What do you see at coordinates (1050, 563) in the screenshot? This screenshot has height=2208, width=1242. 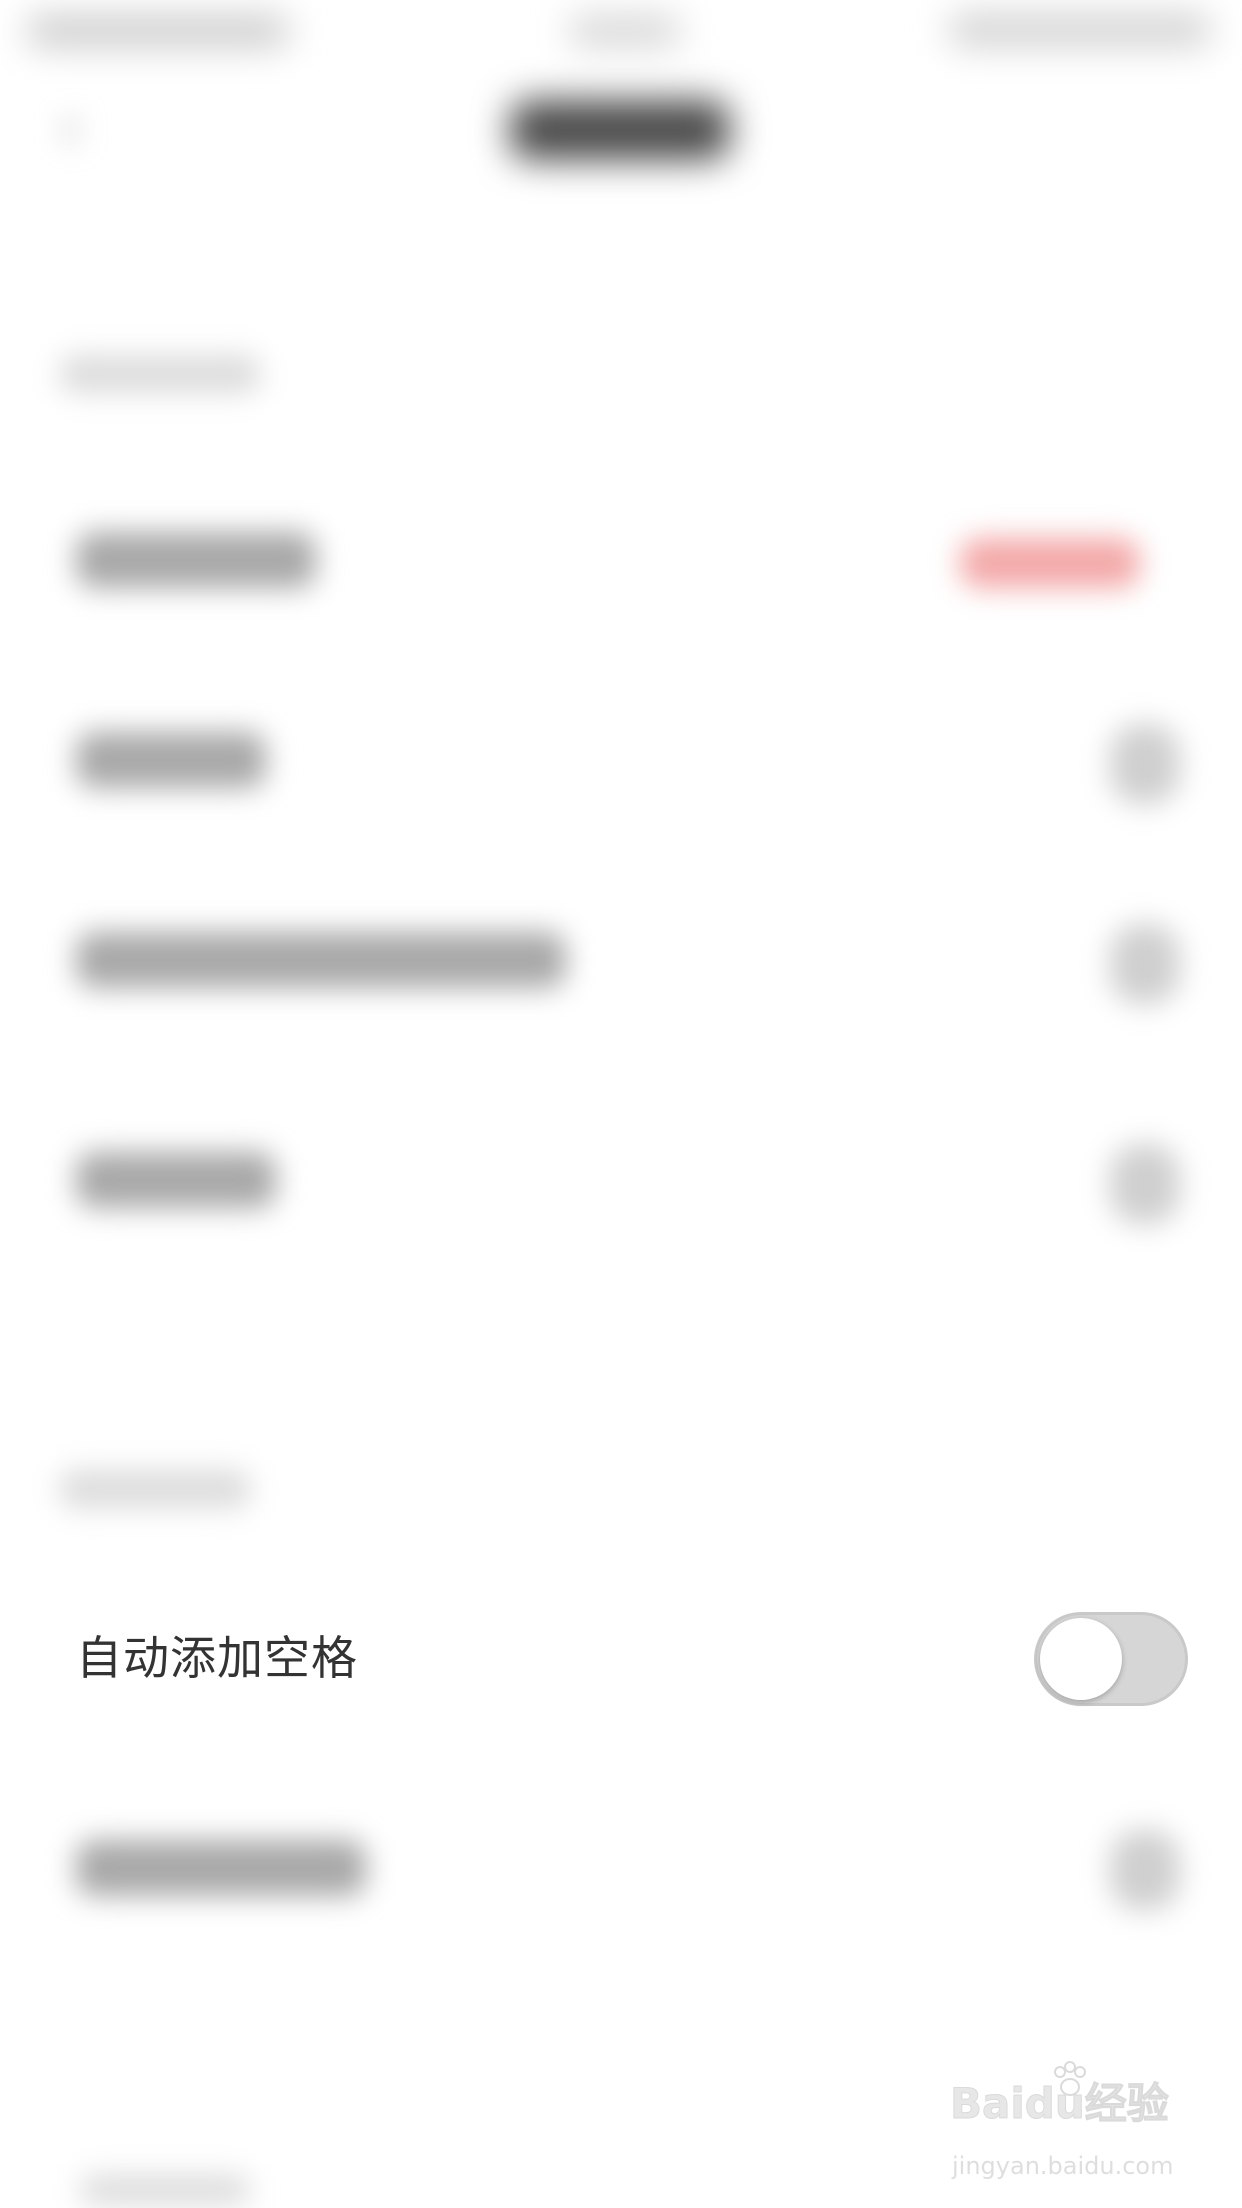 I see `settings-row-value` at bounding box center [1050, 563].